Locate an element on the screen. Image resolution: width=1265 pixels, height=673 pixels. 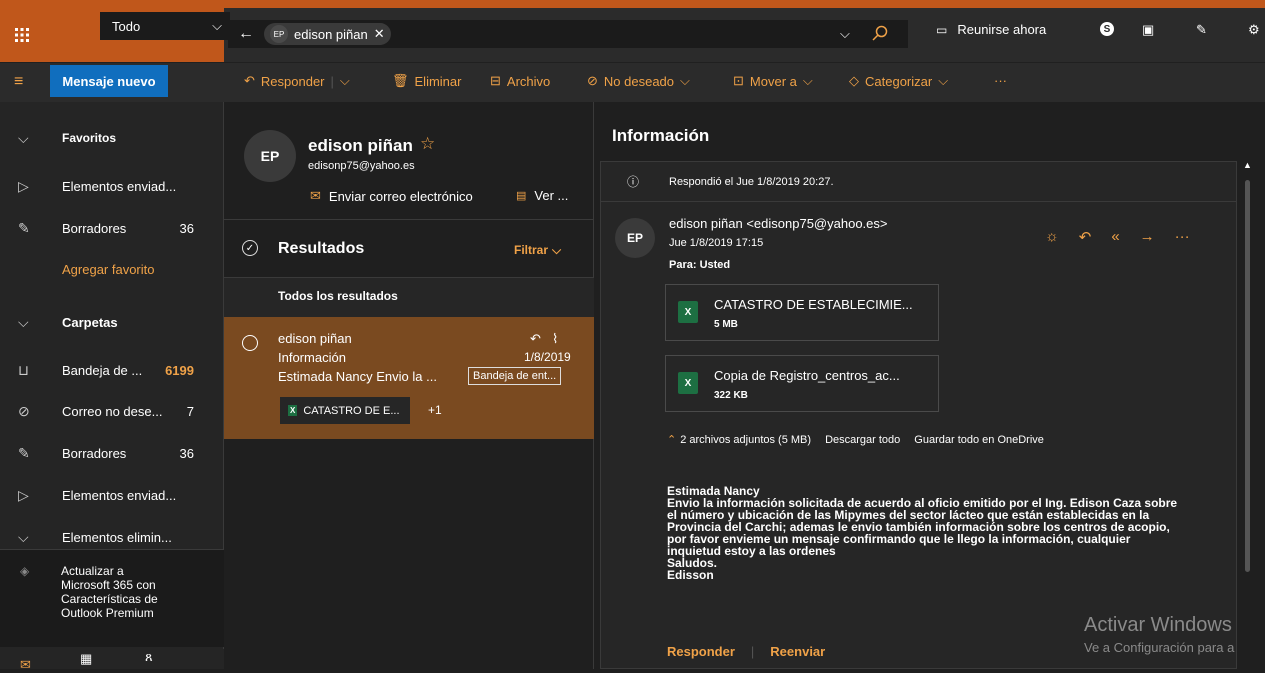
meet-now-button: ▭ Reunirse ahora is located at coordinates (991, 29).